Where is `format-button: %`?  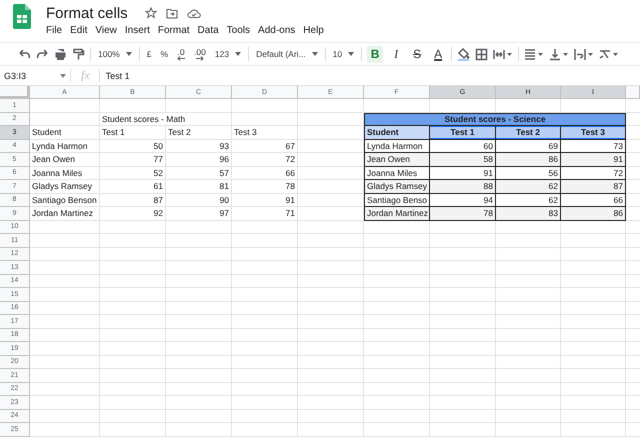
format-button: % is located at coordinates (164, 54).